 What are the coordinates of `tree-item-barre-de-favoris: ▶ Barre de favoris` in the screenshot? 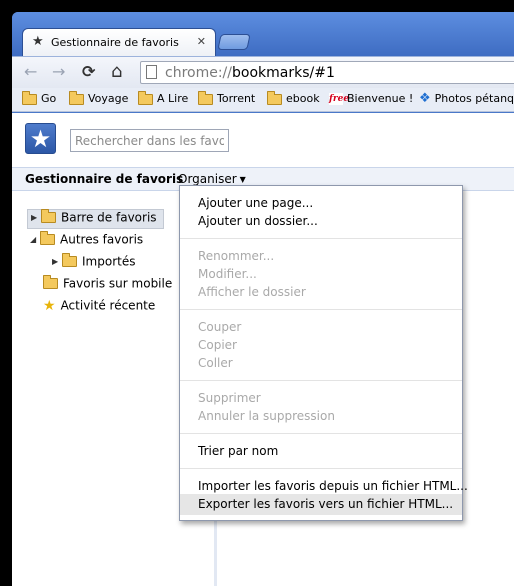 It's located at (95, 219).